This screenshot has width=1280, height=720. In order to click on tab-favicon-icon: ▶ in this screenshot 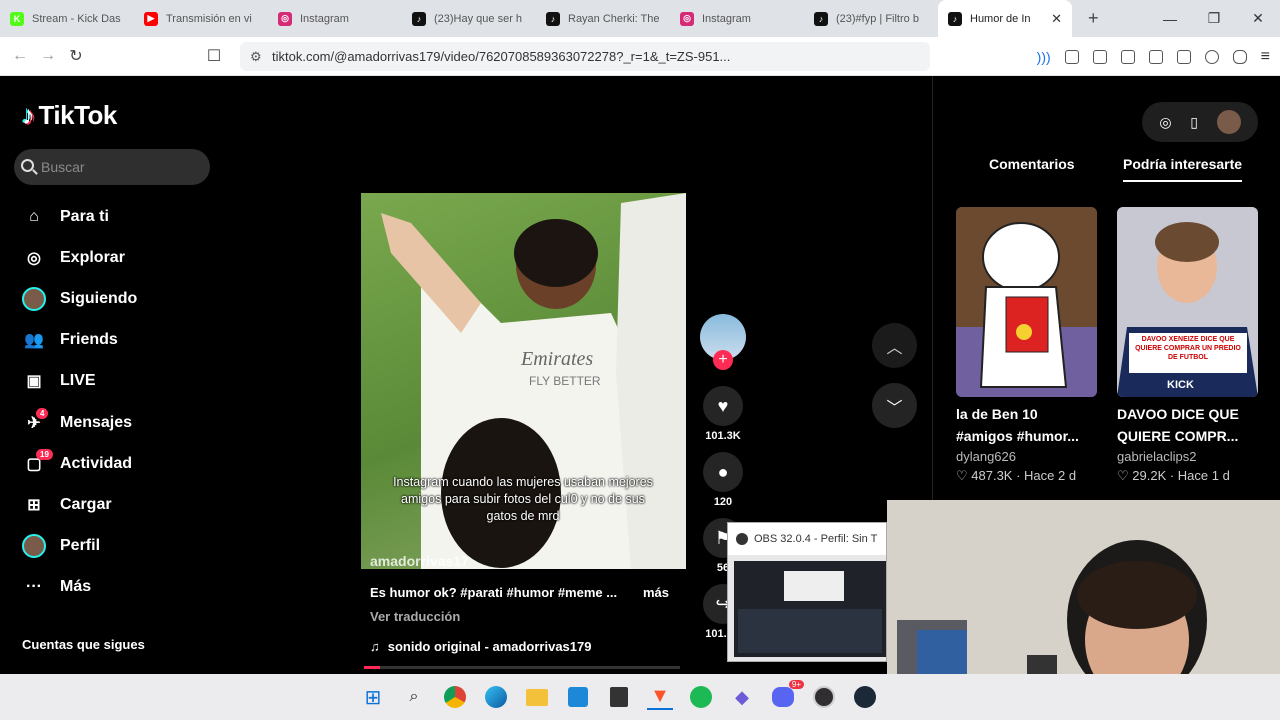, I will do `click(151, 18)`.